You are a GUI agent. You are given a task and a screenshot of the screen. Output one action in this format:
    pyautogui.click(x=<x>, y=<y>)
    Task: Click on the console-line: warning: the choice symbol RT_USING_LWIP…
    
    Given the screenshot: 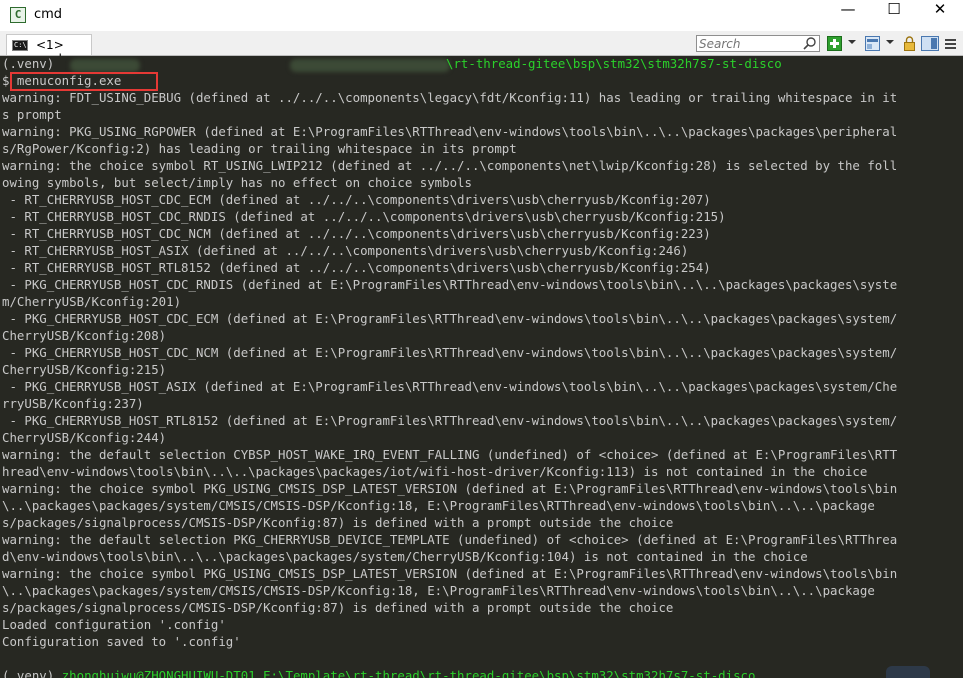 What is the action you would take?
    pyautogui.click(x=450, y=165)
    